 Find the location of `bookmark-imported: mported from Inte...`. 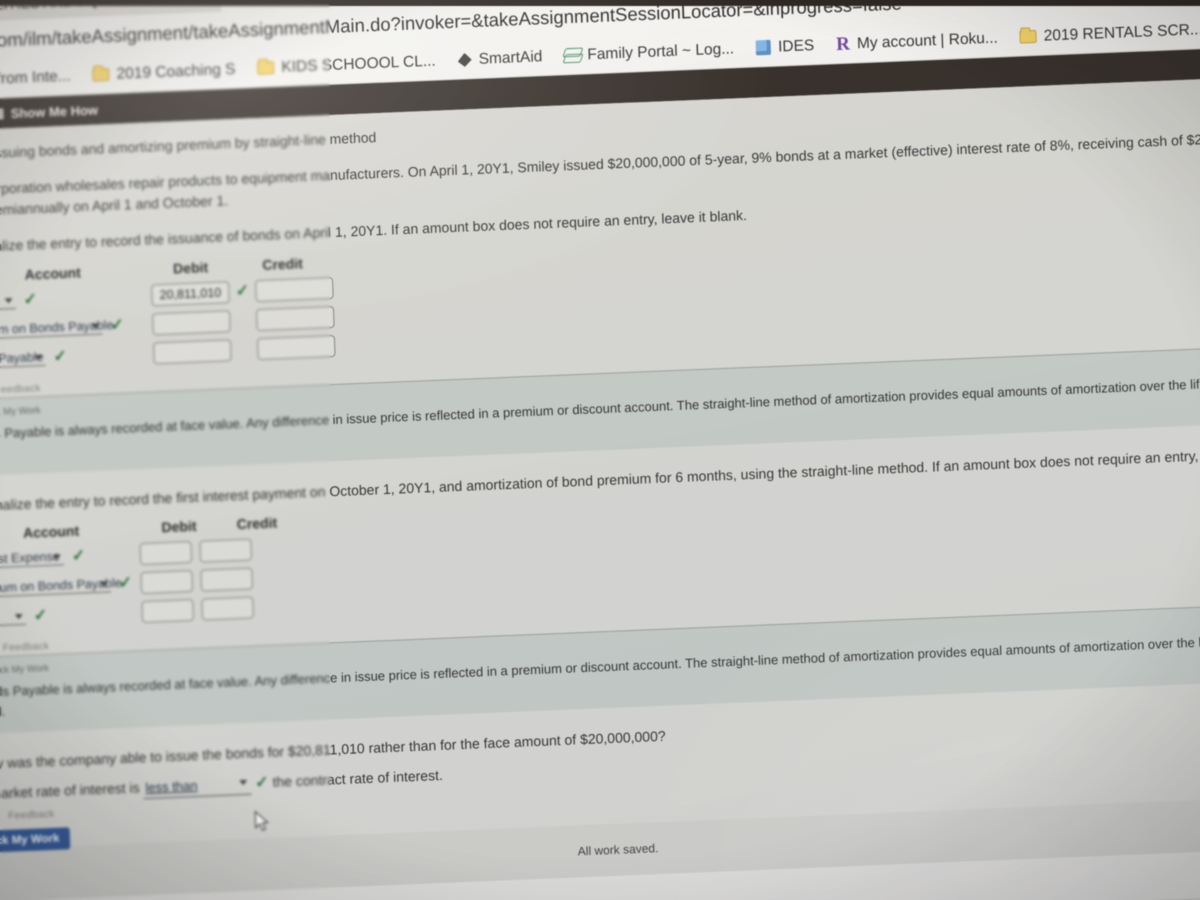

bookmark-imported: mported from Inte... is located at coordinates (41, 79).